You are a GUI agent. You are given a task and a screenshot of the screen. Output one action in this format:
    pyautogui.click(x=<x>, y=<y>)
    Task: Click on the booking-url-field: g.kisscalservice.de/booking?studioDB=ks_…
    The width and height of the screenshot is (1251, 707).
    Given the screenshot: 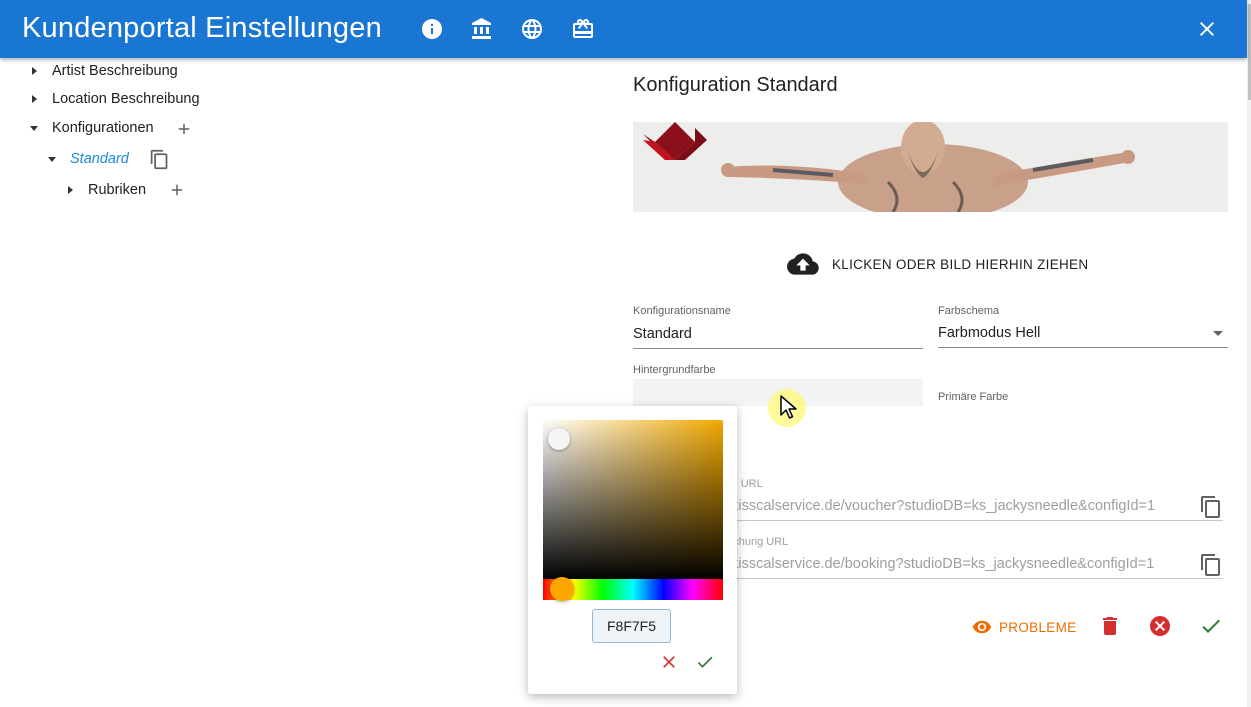 What is the action you would take?
    pyautogui.click(x=936, y=564)
    